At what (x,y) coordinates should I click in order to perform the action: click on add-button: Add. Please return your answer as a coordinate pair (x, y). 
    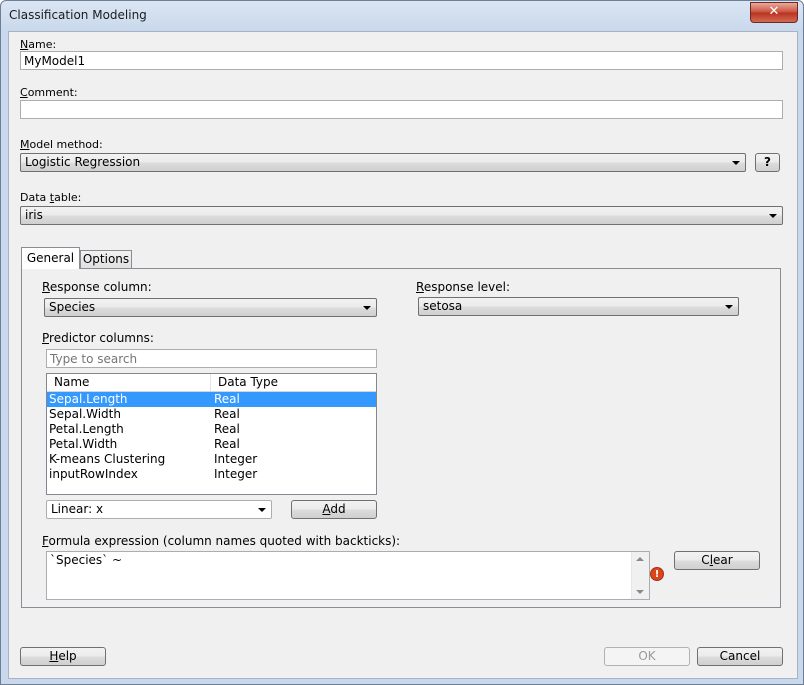
    Looking at the image, I should click on (334, 509).